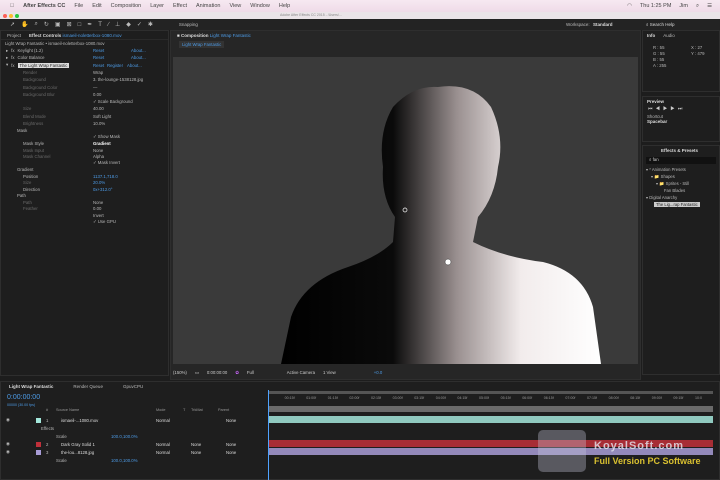 The width and height of the screenshot is (720, 480). I want to click on magnification-select: (150%), so click(180, 372).